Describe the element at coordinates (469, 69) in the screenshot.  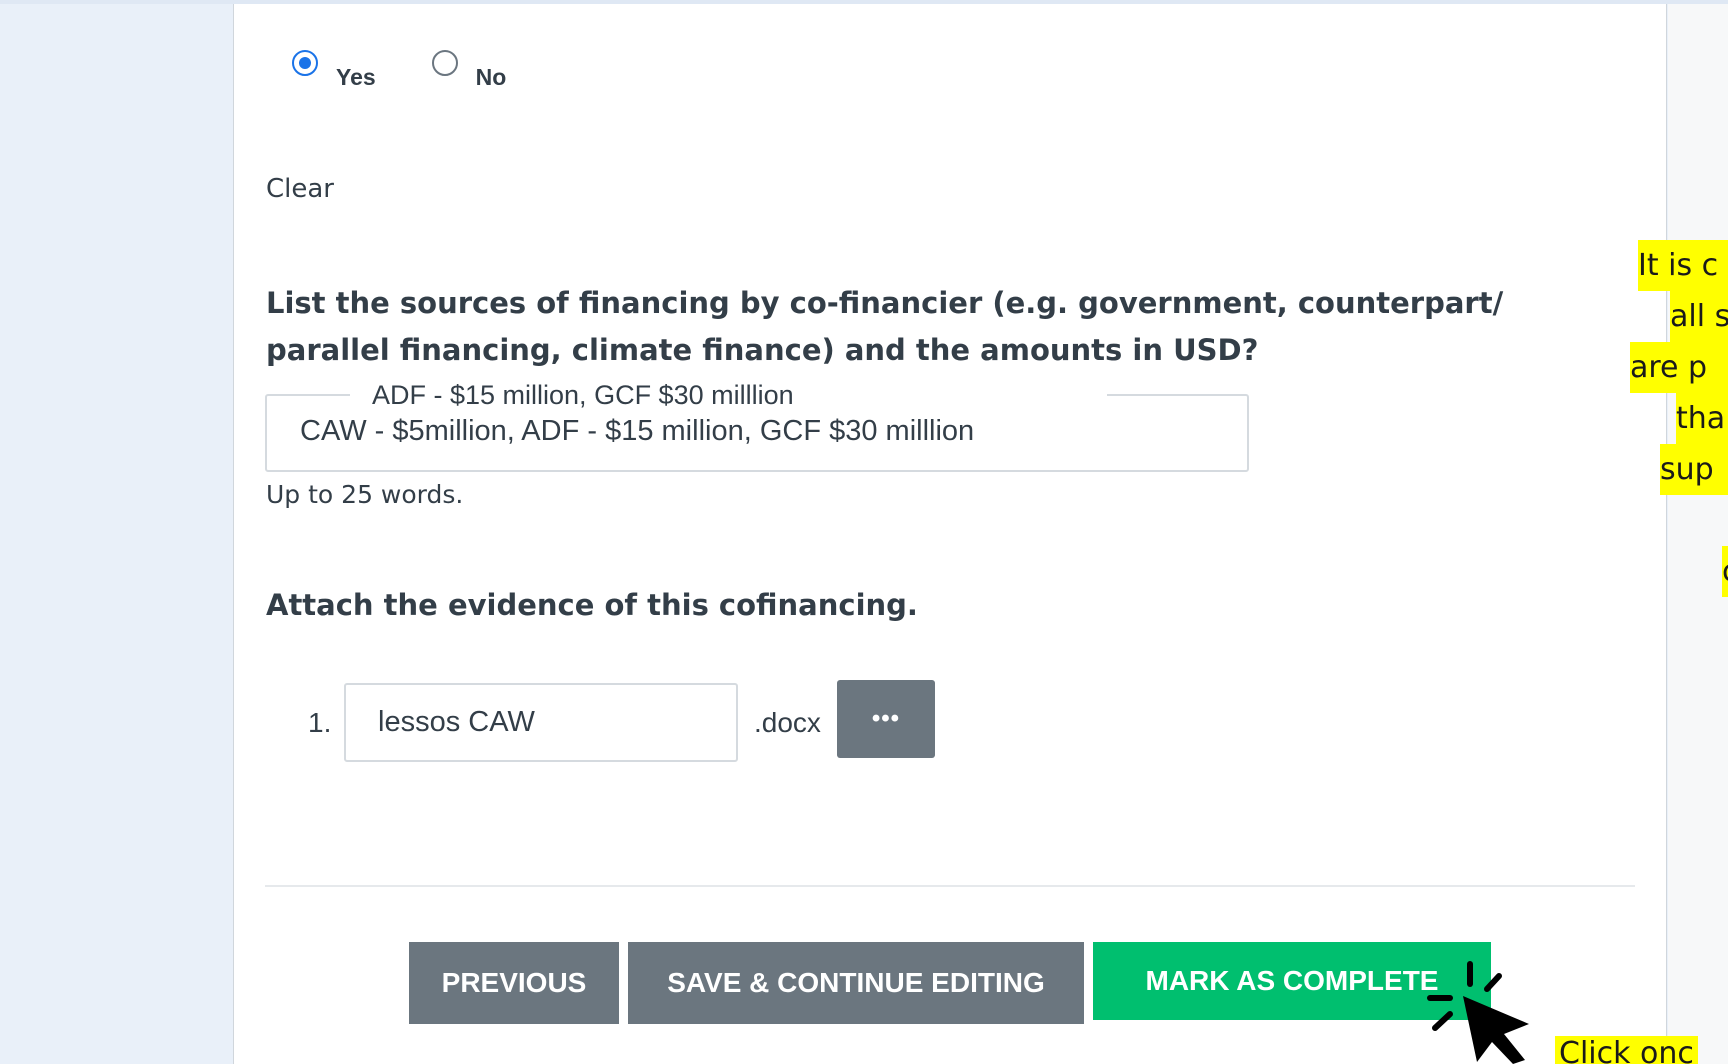
I see `radio-option-no: No` at that location.